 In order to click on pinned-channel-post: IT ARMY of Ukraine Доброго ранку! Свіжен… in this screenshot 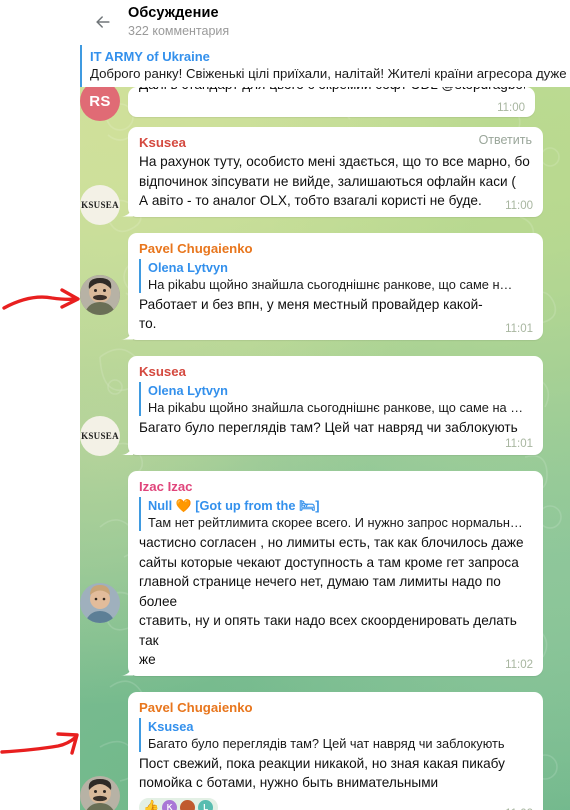, I will do `click(325, 66)`.